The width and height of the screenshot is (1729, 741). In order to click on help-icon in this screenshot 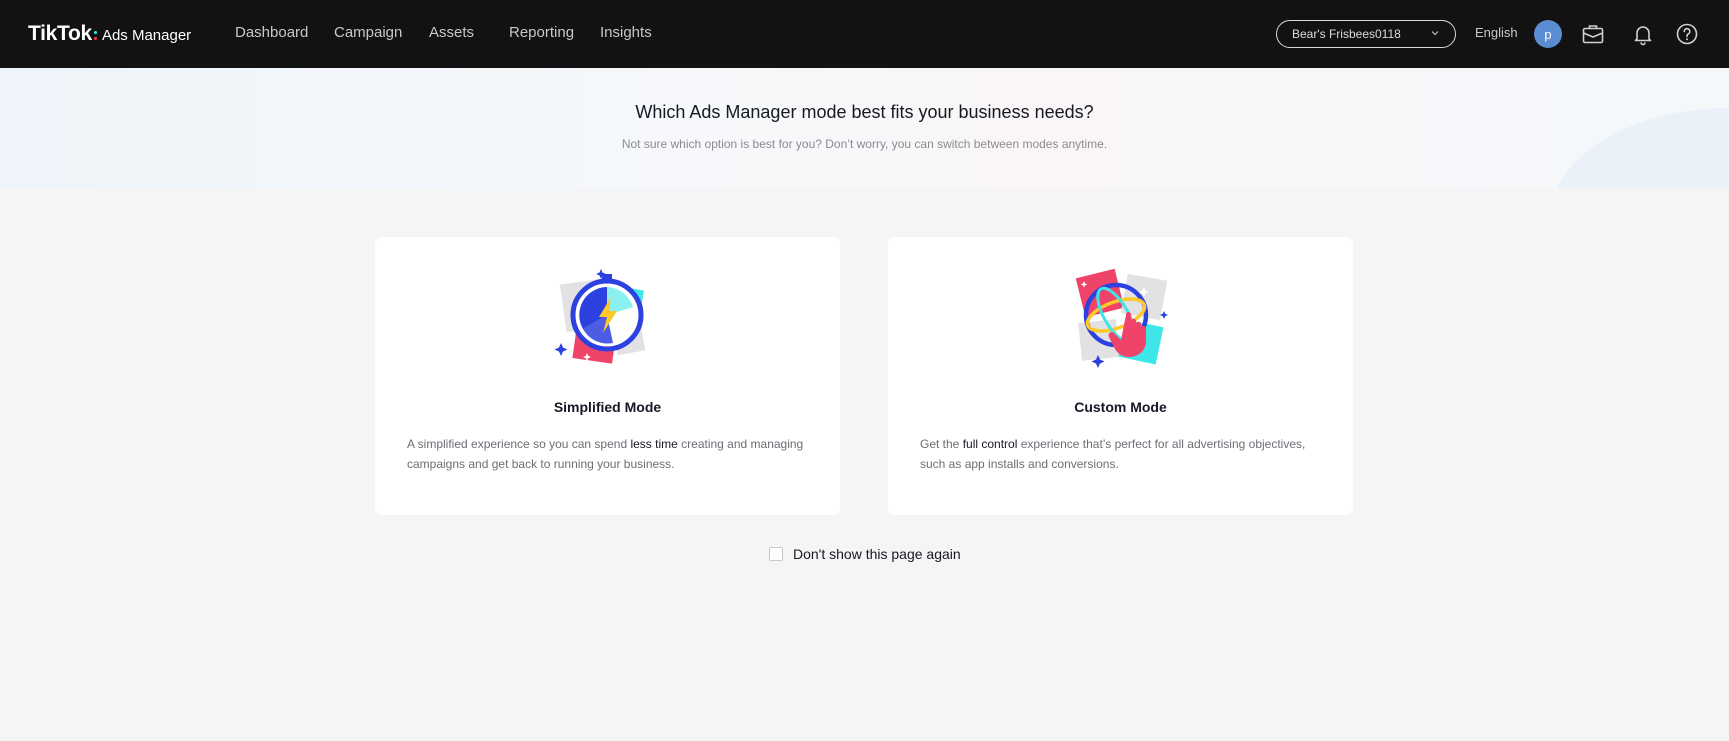, I will do `click(1687, 34)`.